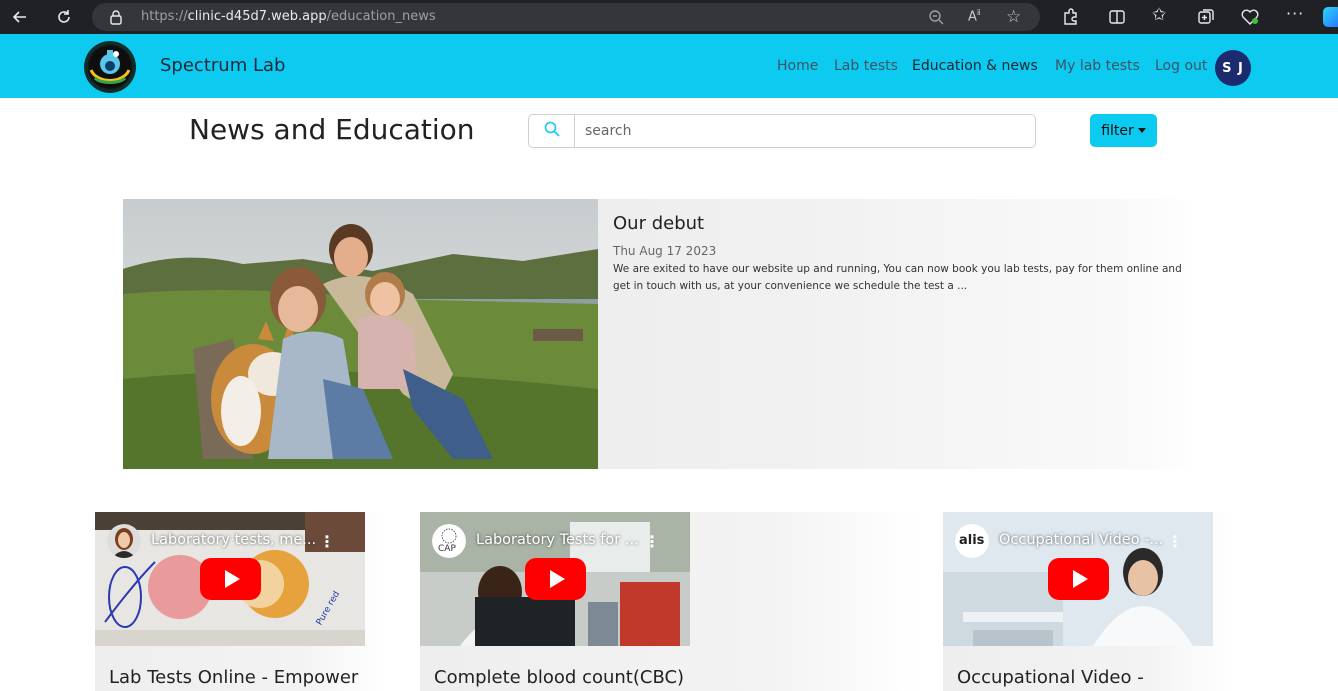  I want to click on caret-down-icon, so click(1141, 130).